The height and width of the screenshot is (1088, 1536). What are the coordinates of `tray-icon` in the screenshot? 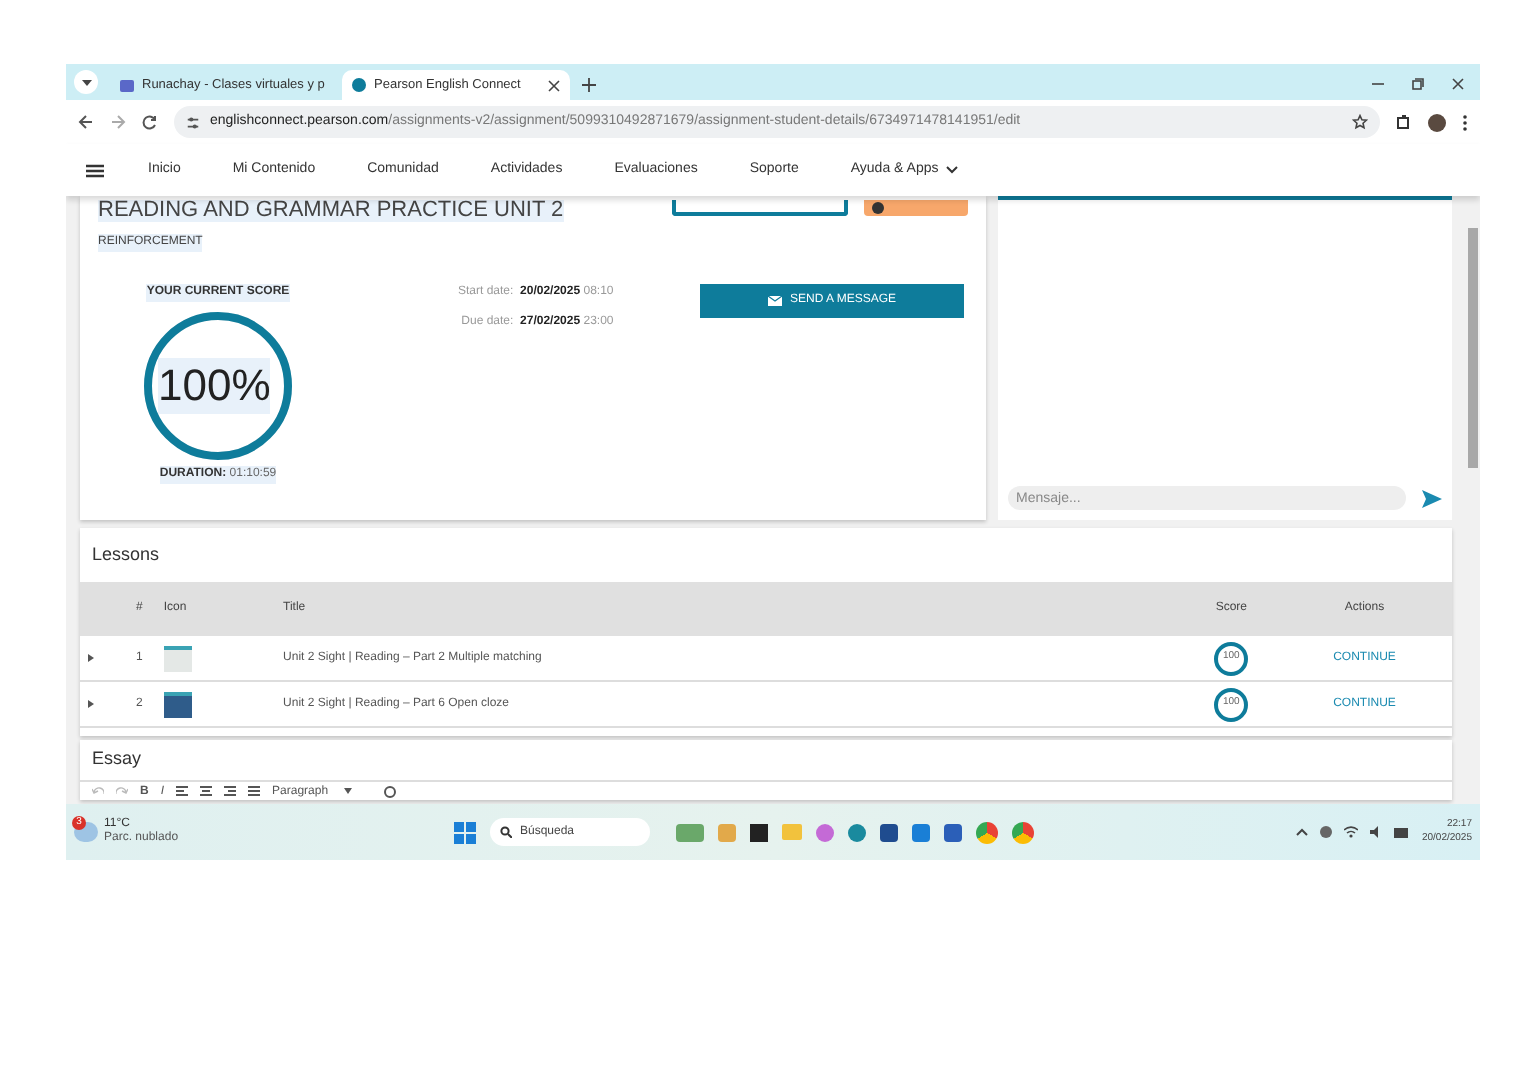 It's located at (1325, 832).